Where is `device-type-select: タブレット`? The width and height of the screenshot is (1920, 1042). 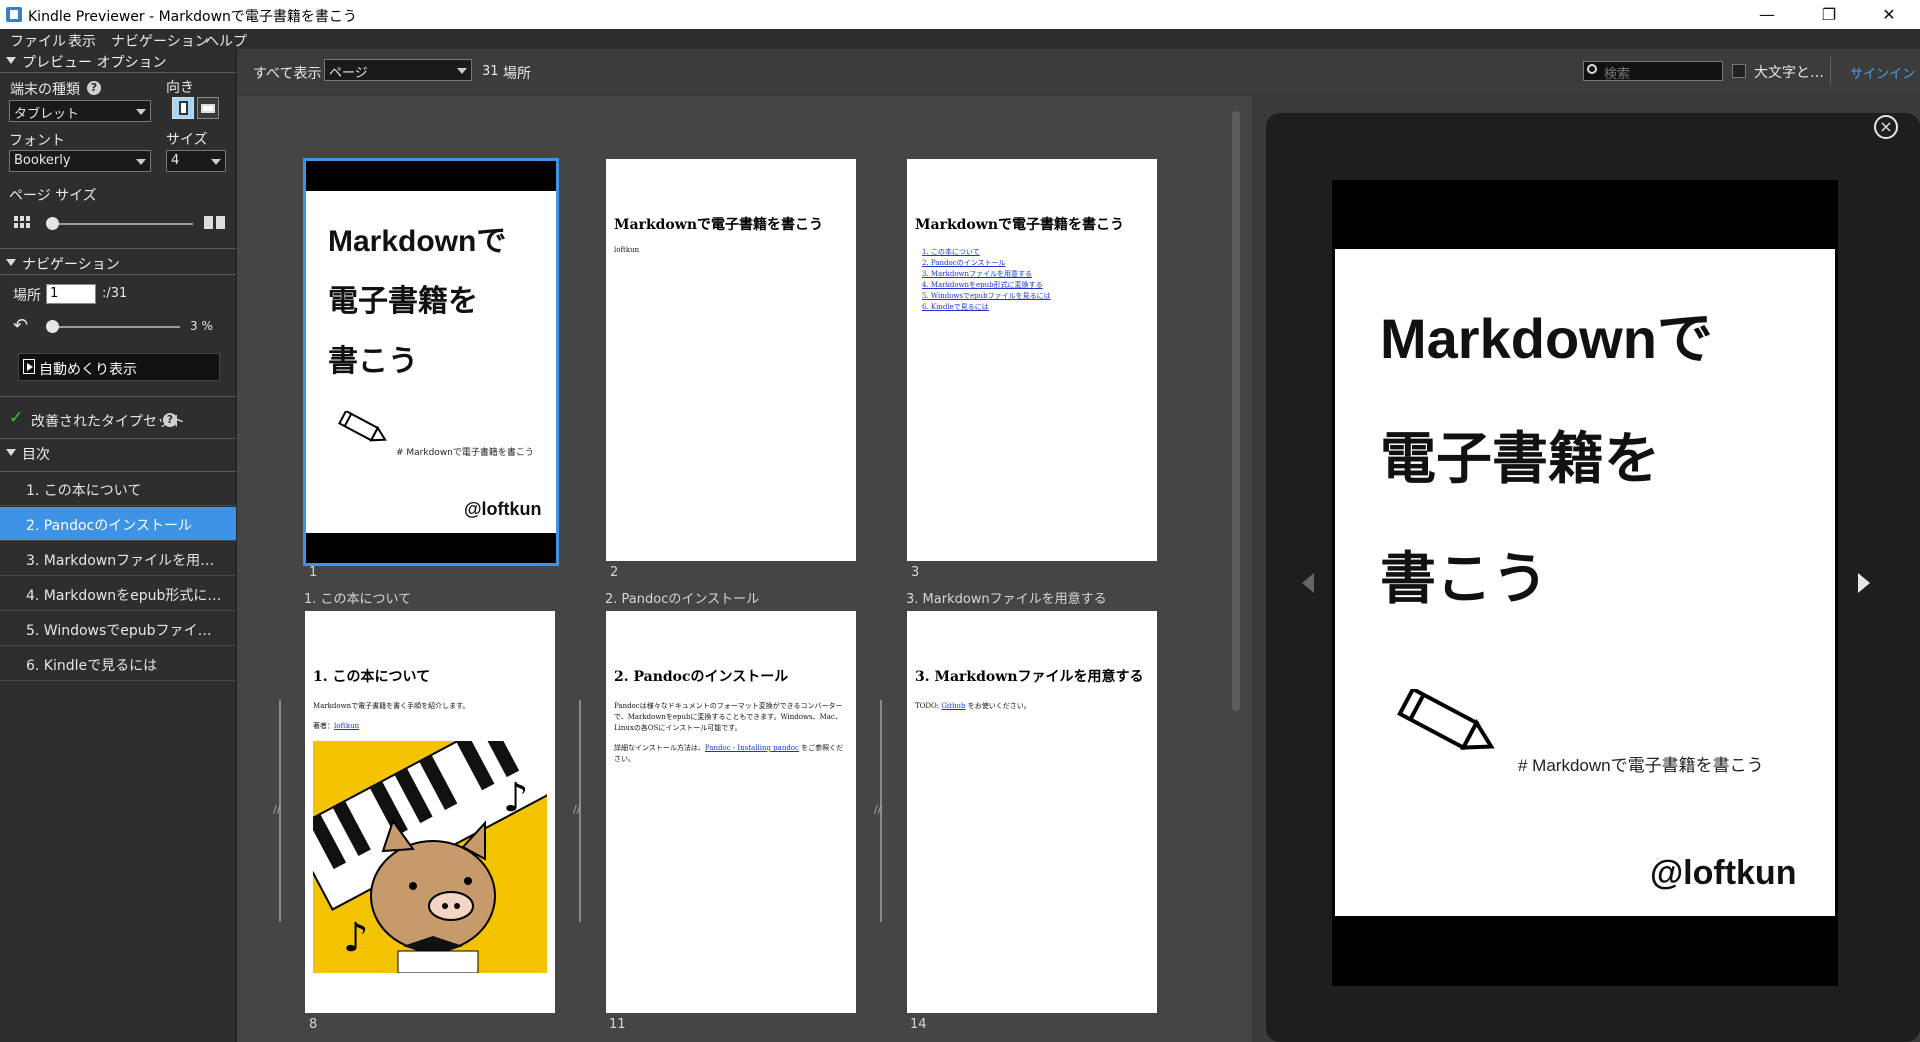
device-type-select: タブレット is located at coordinates (80, 111).